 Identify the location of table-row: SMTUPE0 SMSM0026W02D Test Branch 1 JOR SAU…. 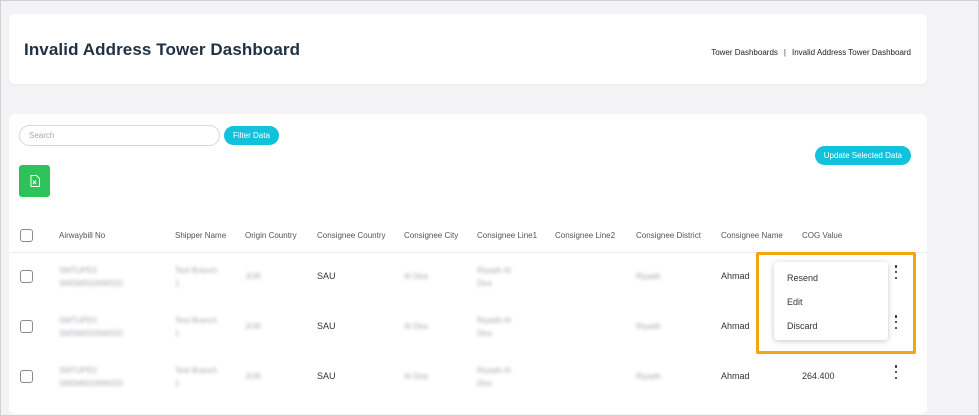
(468, 378).